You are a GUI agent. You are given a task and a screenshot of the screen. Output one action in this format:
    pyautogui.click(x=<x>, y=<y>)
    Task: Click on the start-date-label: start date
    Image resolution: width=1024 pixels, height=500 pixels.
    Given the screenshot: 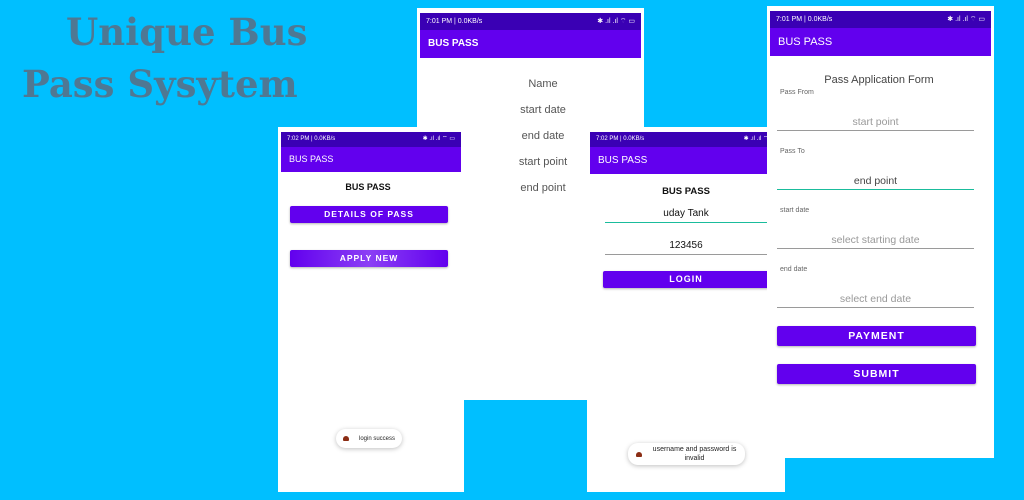 What is the action you would take?
    pyautogui.click(x=795, y=210)
    